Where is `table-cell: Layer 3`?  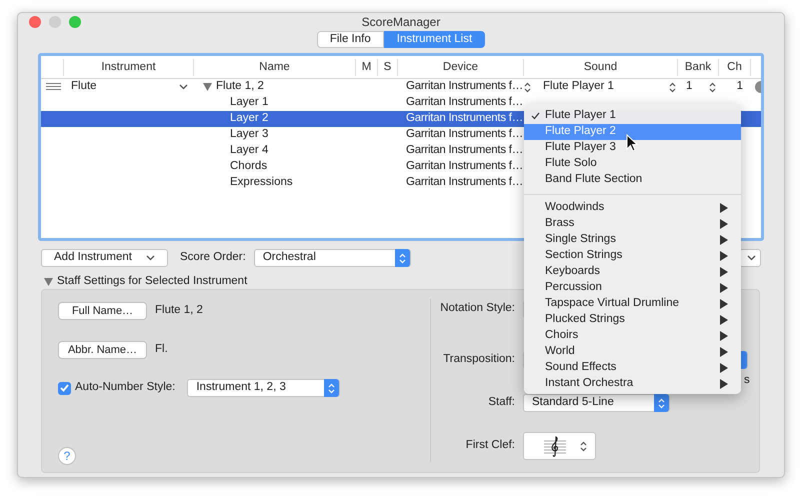 table-cell: Layer 3 is located at coordinates (249, 135).